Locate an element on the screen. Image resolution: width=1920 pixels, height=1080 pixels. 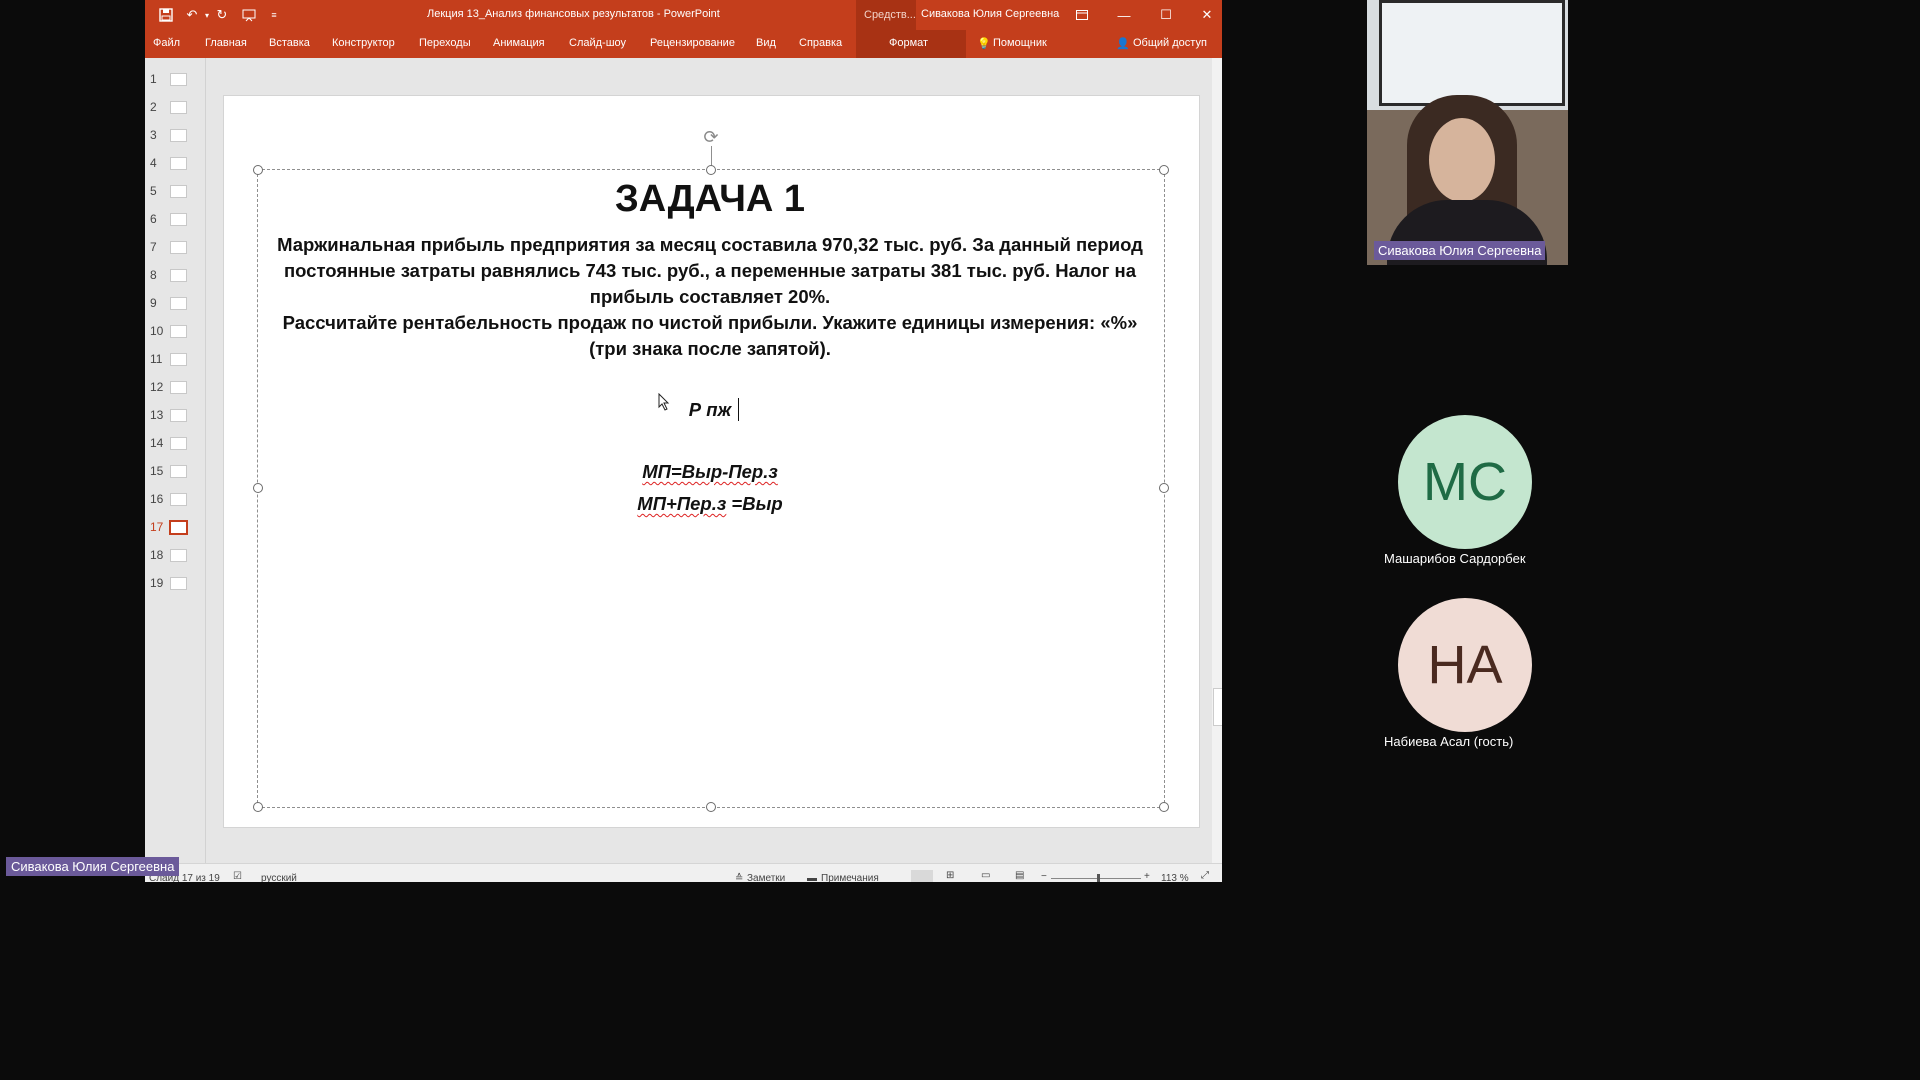
thumbnail-15: 15 is located at coordinates (175, 472).